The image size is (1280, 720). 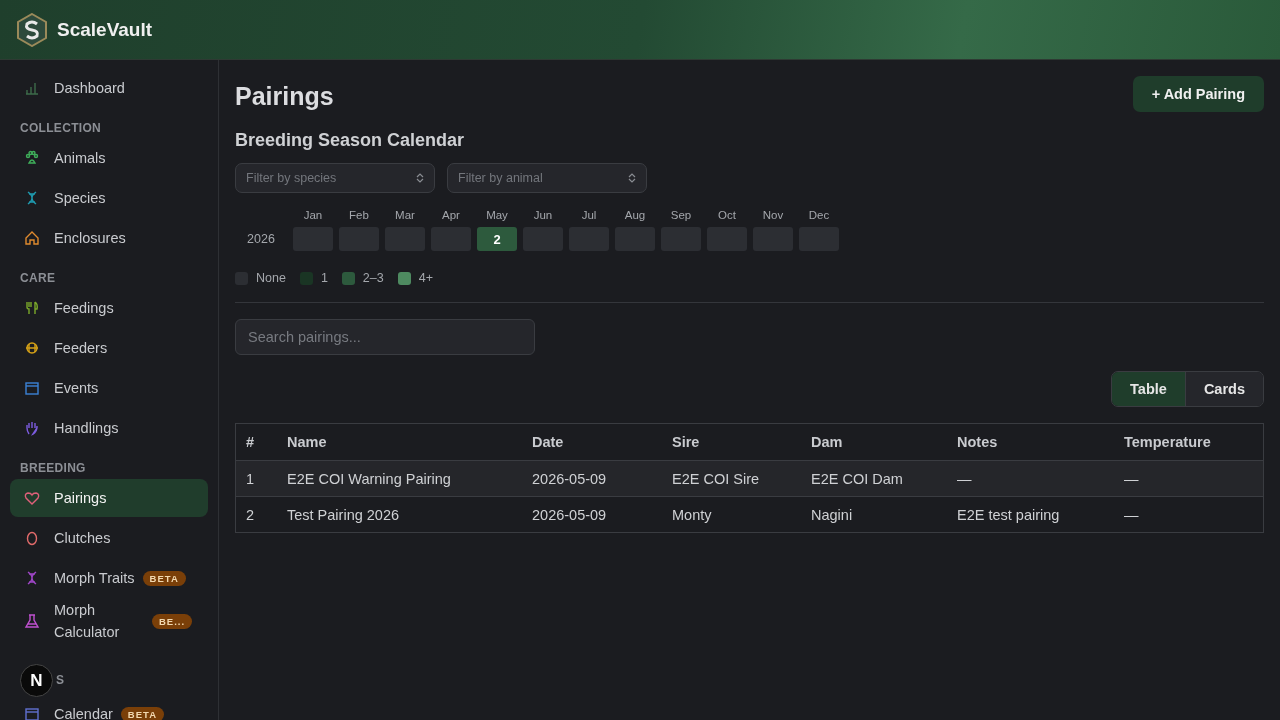 What do you see at coordinates (32, 29) in the screenshot?
I see `logo-icon` at bounding box center [32, 29].